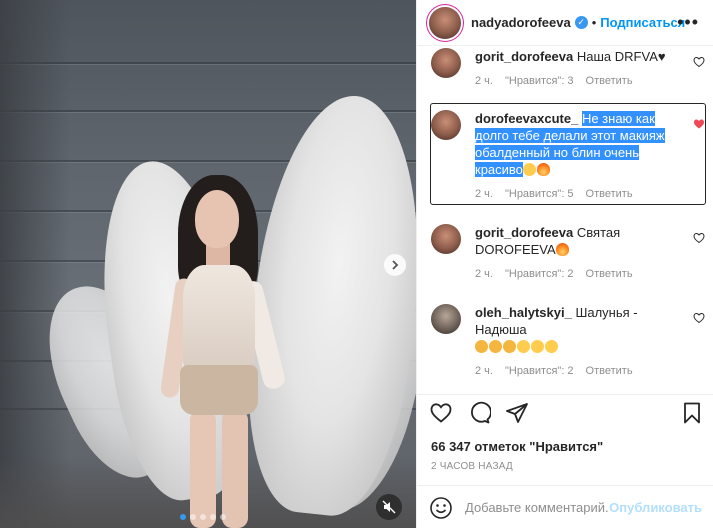  Describe the element at coordinates (621, 56) in the screenshot. I see `comment-text: Наша DRFVA♥` at that location.